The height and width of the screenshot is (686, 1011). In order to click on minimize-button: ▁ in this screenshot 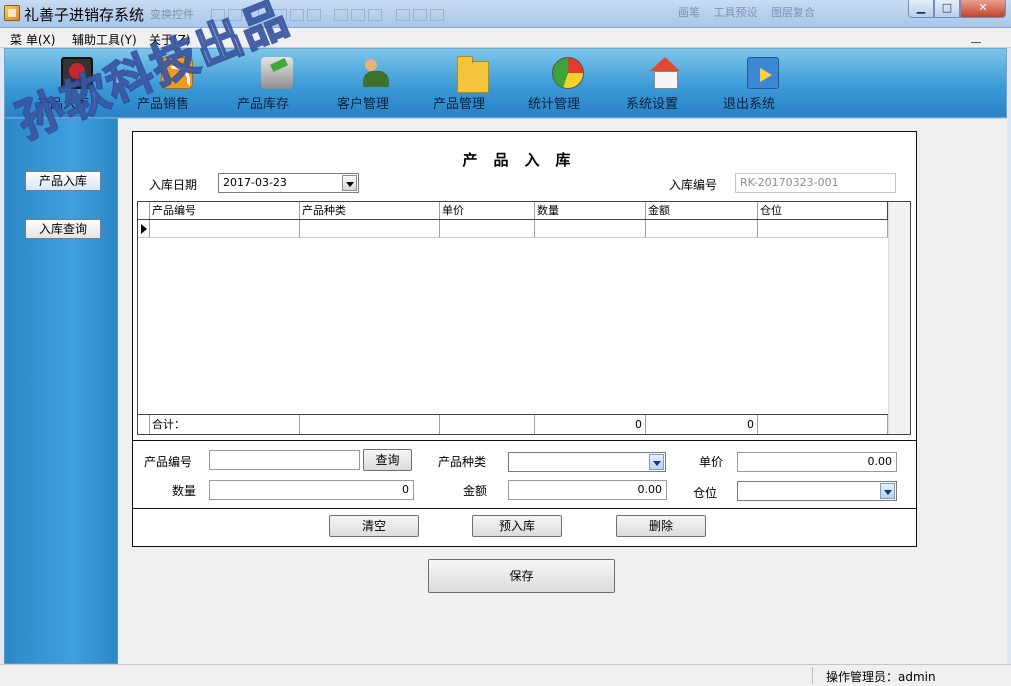, I will do `click(921, 9)`.